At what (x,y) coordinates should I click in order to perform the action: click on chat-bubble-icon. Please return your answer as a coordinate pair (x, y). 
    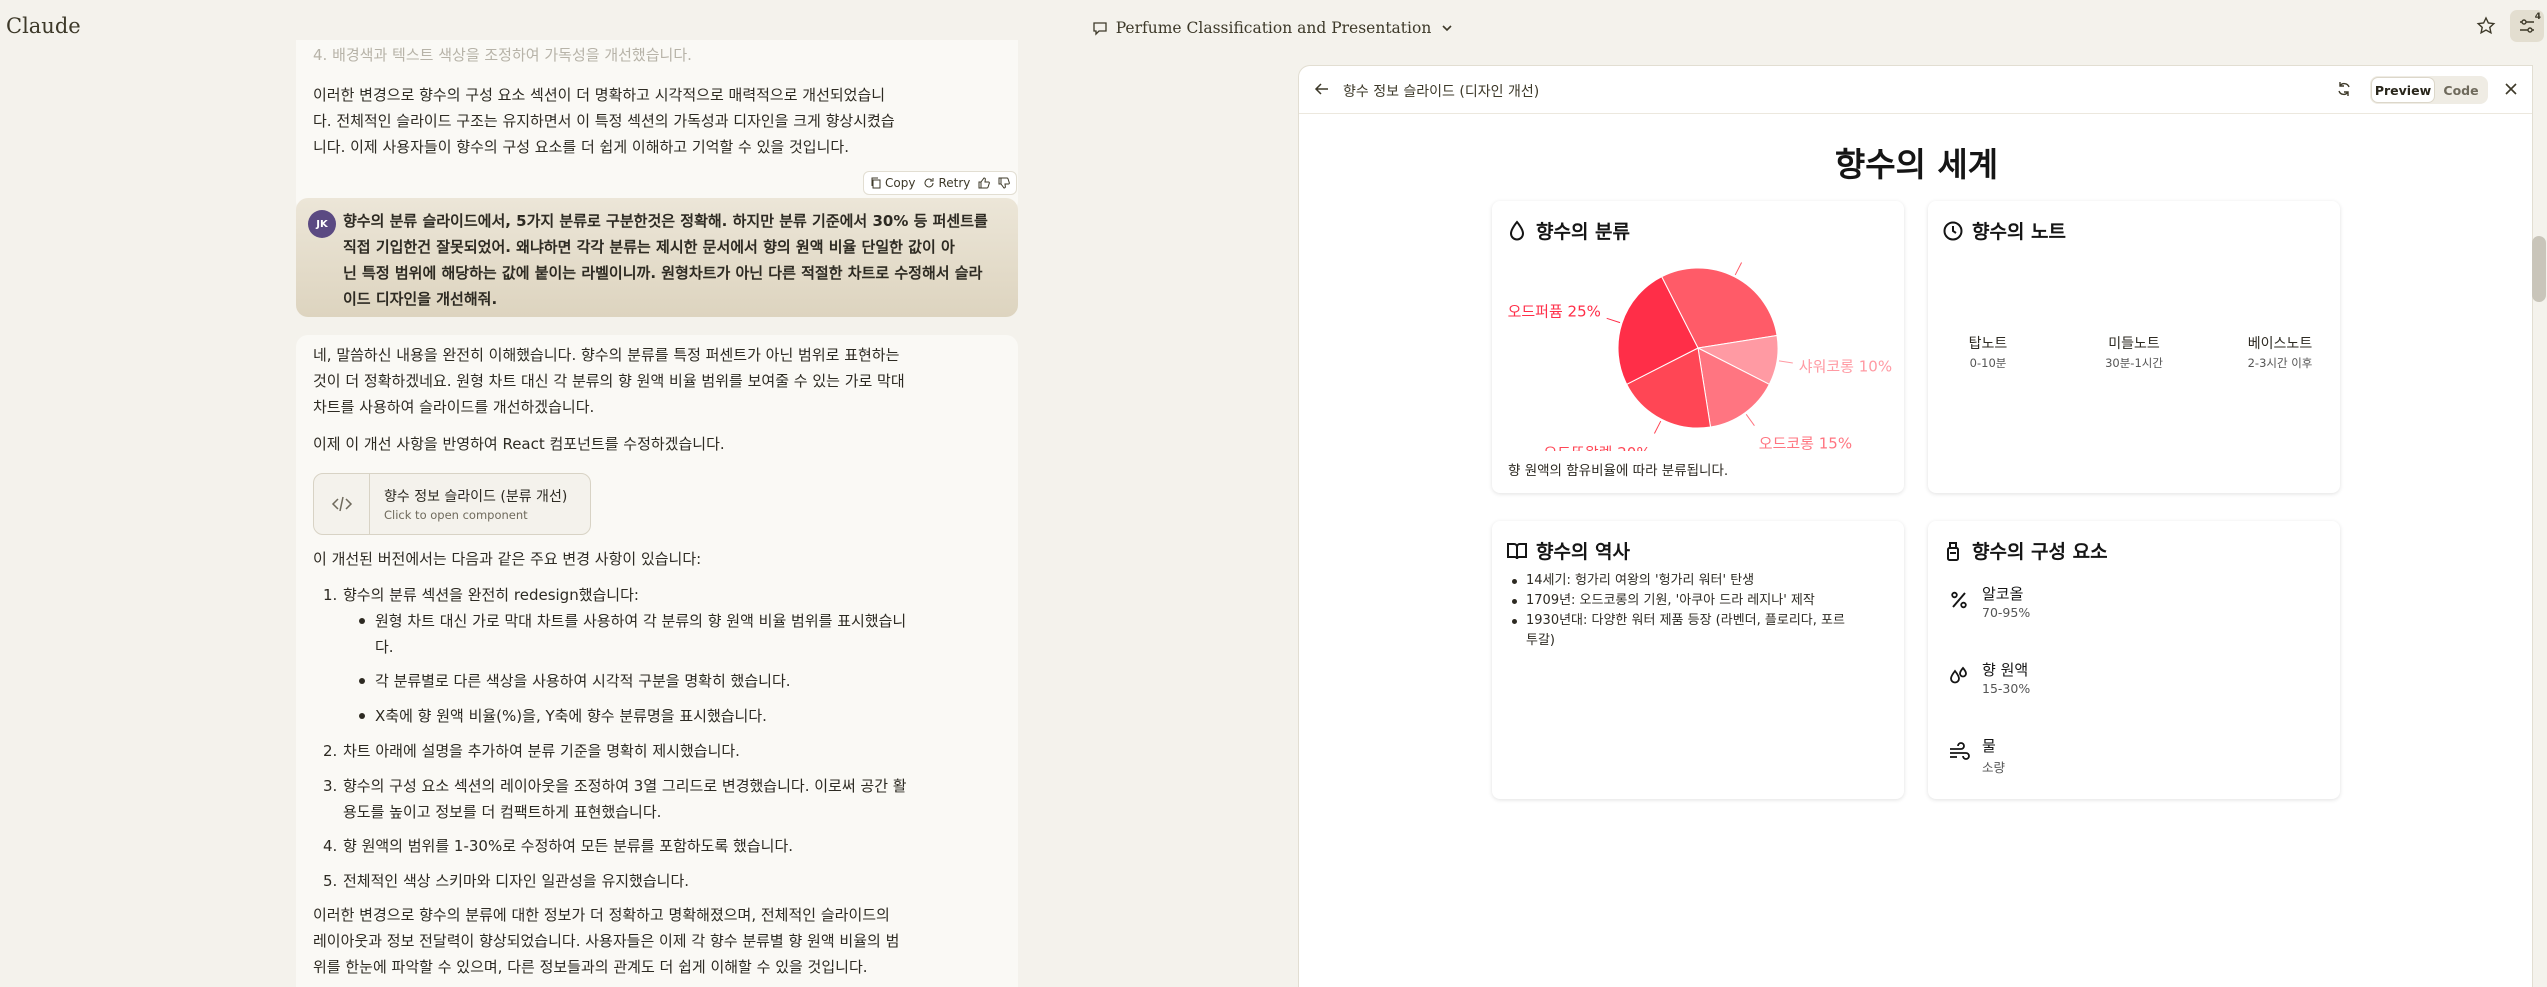
    Looking at the image, I should click on (1100, 29).